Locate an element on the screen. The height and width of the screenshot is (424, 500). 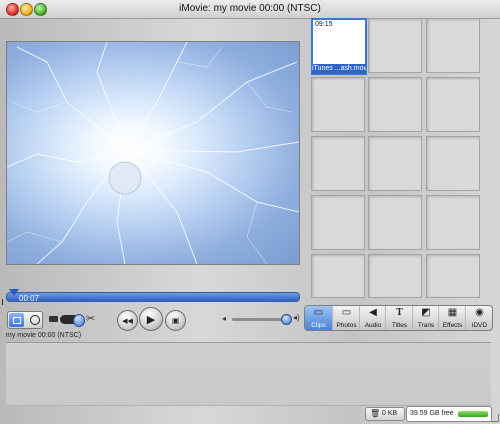
effects-panel-button: ▦ Effects is located at coordinates (452, 318).